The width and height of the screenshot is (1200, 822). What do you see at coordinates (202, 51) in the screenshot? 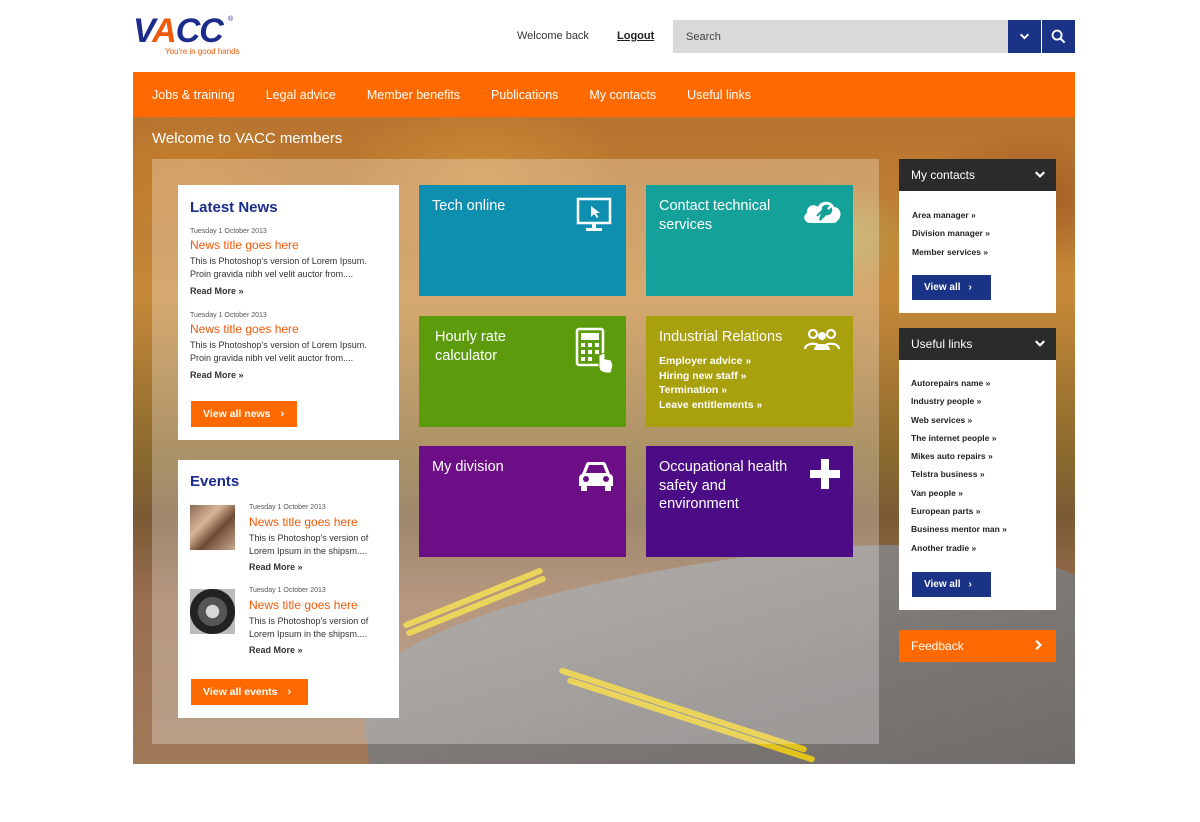
I see `logo-tagline: You're in good hands` at bounding box center [202, 51].